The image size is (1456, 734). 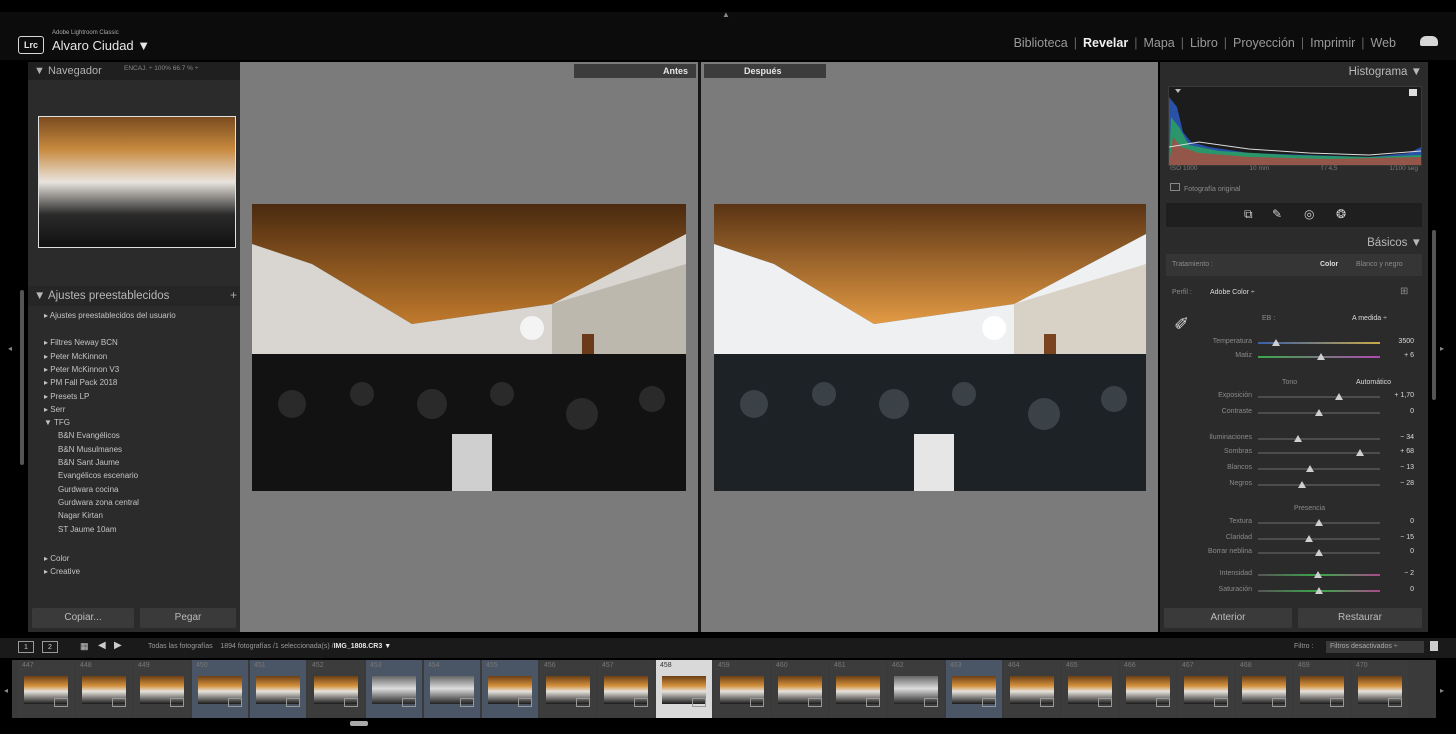 I want to click on treatment-bw-option: Blanco y negro, so click(x=1379, y=264).